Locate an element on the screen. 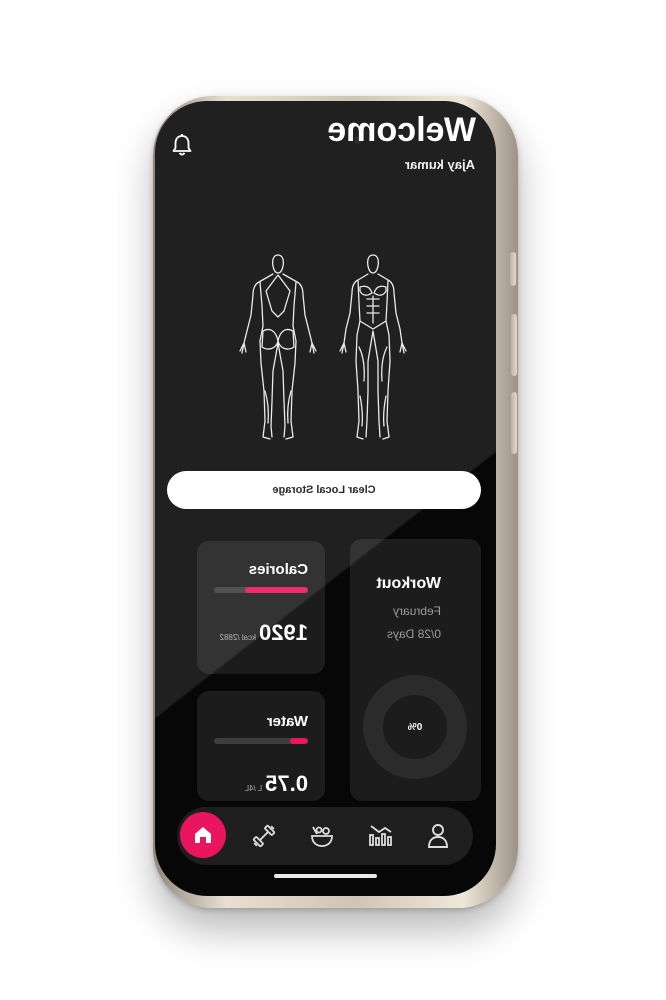  workout-title: Workout is located at coordinates (408, 583).